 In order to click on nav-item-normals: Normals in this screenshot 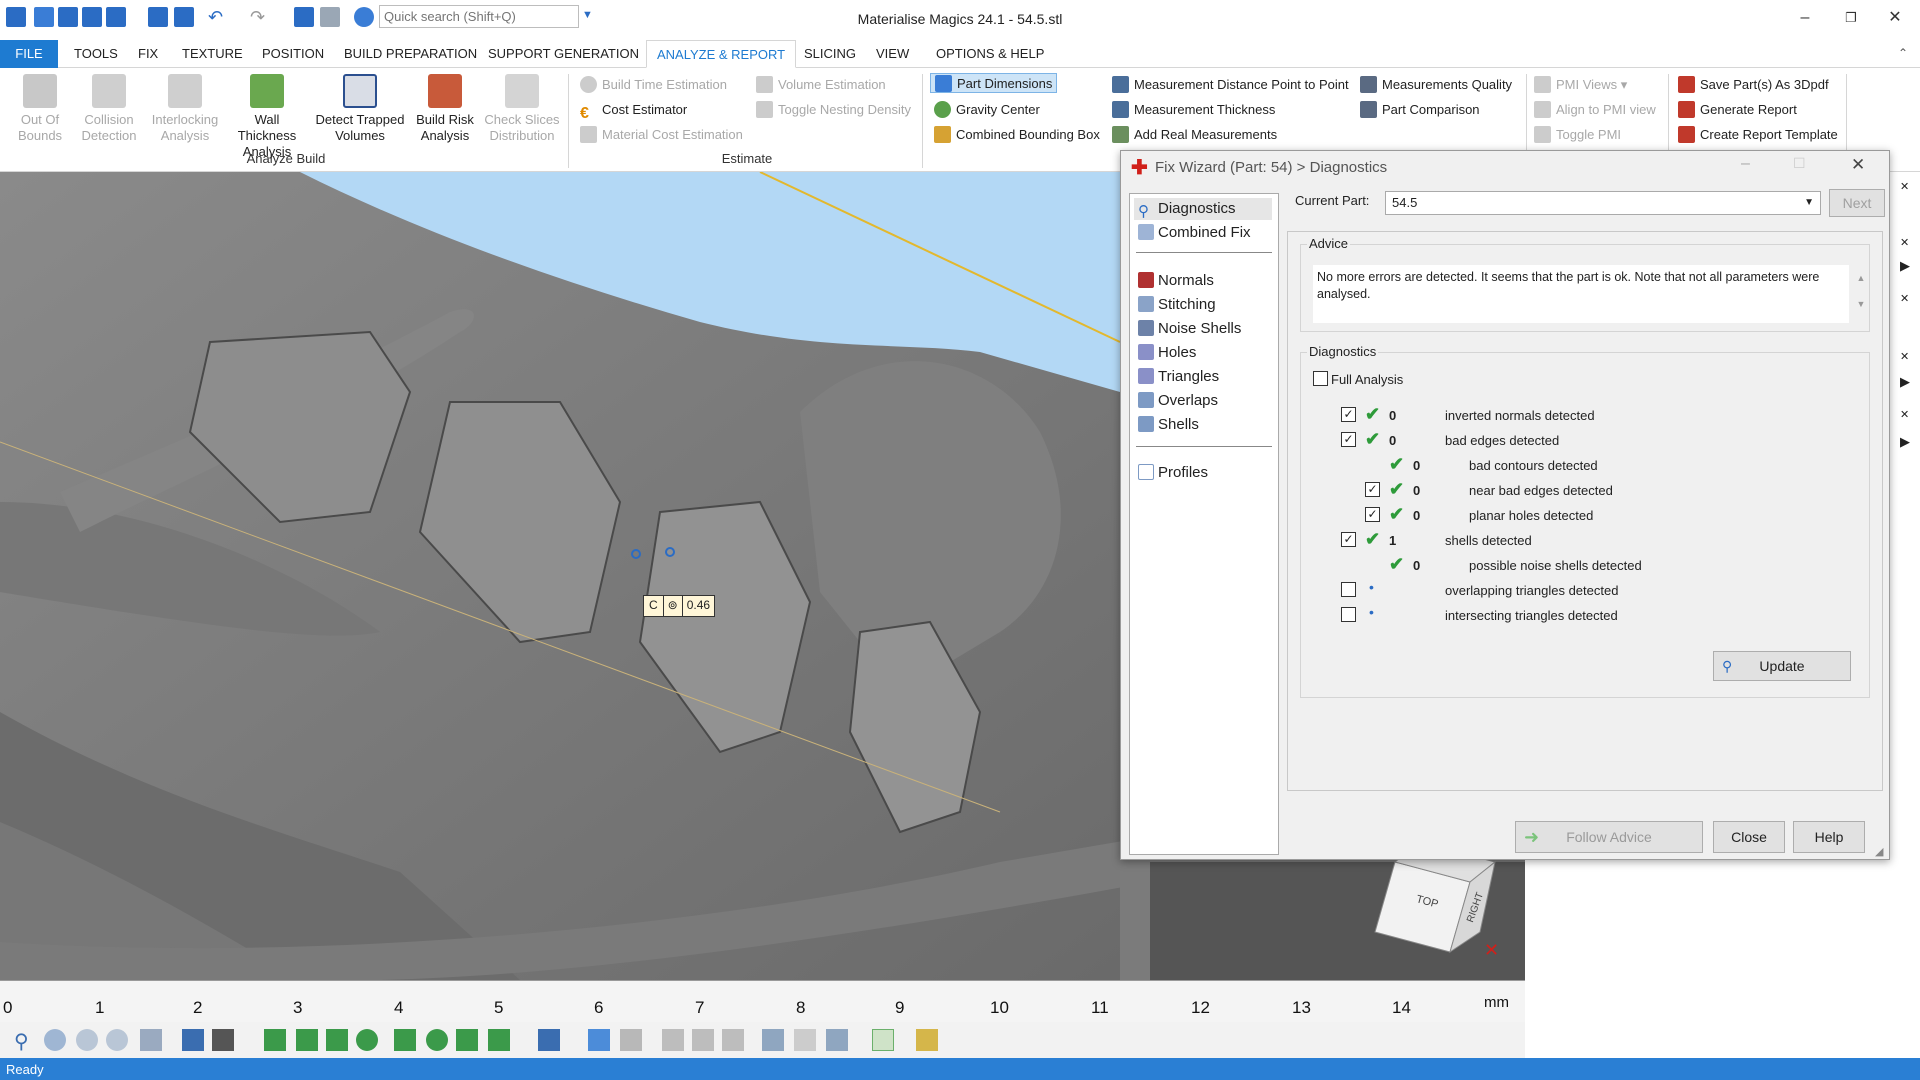, I will do `click(1176, 281)`.